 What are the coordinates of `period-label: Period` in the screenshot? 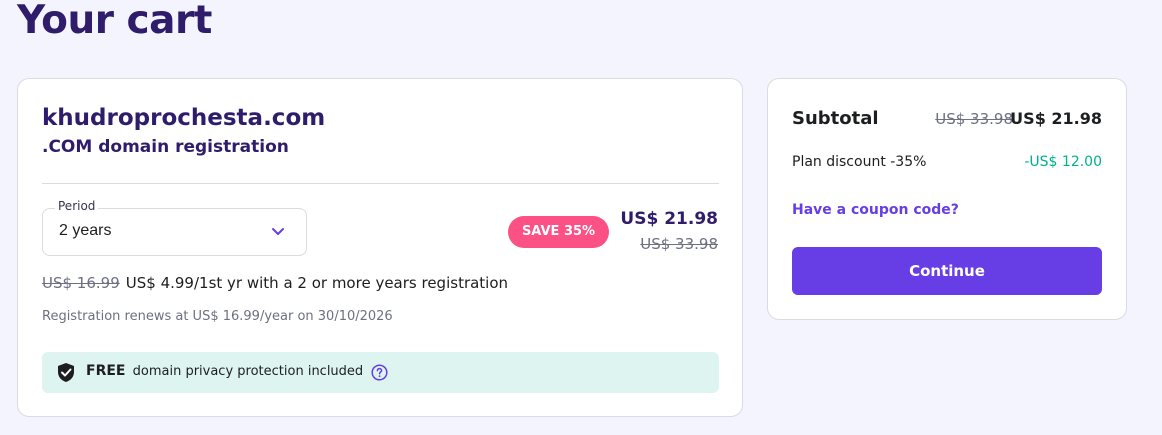 It's located at (77, 206).